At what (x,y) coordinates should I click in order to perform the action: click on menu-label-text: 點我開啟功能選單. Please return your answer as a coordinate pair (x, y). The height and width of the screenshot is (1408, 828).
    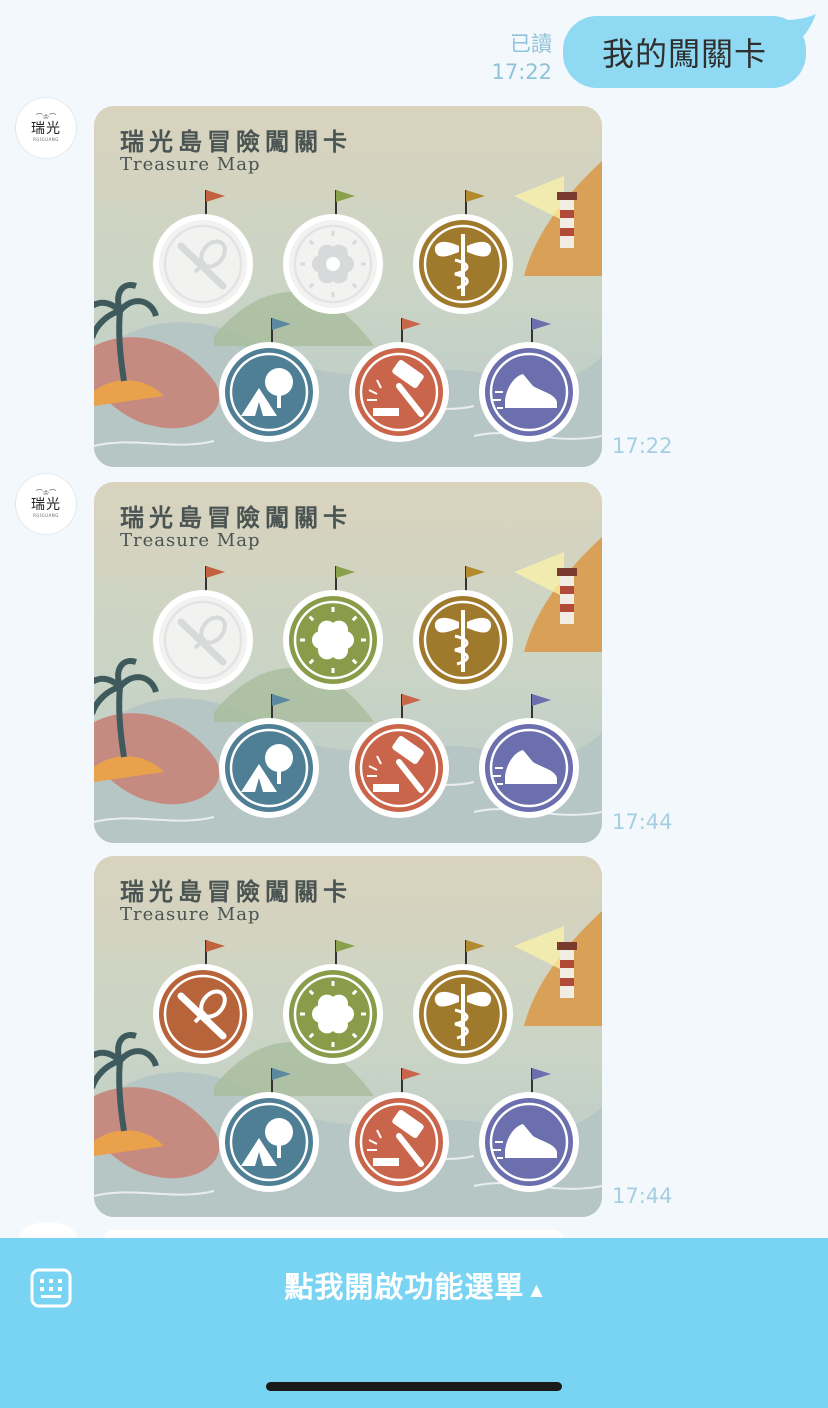
    Looking at the image, I should click on (404, 1287).